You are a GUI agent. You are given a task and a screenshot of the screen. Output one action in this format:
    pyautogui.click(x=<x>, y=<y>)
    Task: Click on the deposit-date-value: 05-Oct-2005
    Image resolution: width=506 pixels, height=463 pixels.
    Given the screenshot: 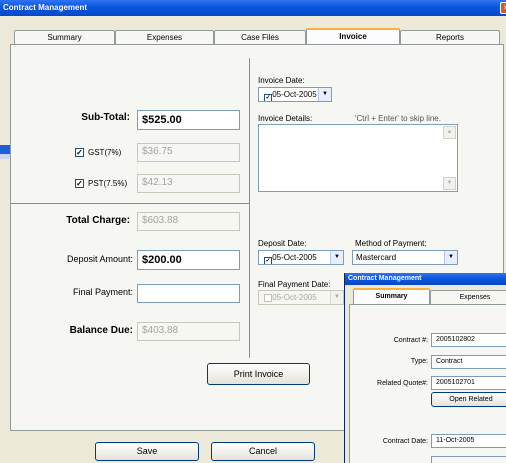 What is the action you would take?
    pyautogui.click(x=294, y=257)
    